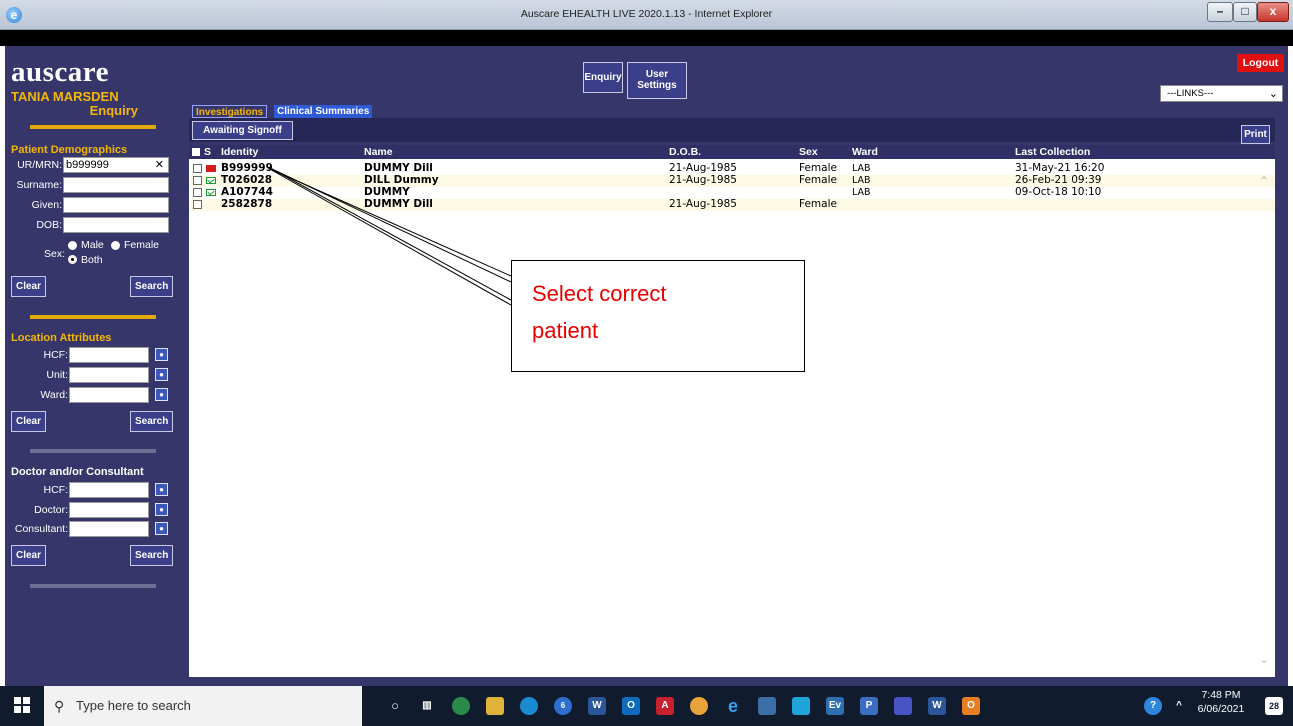 The width and height of the screenshot is (1293, 726). I want to click on outlook-icon: O, so click(631, 706).